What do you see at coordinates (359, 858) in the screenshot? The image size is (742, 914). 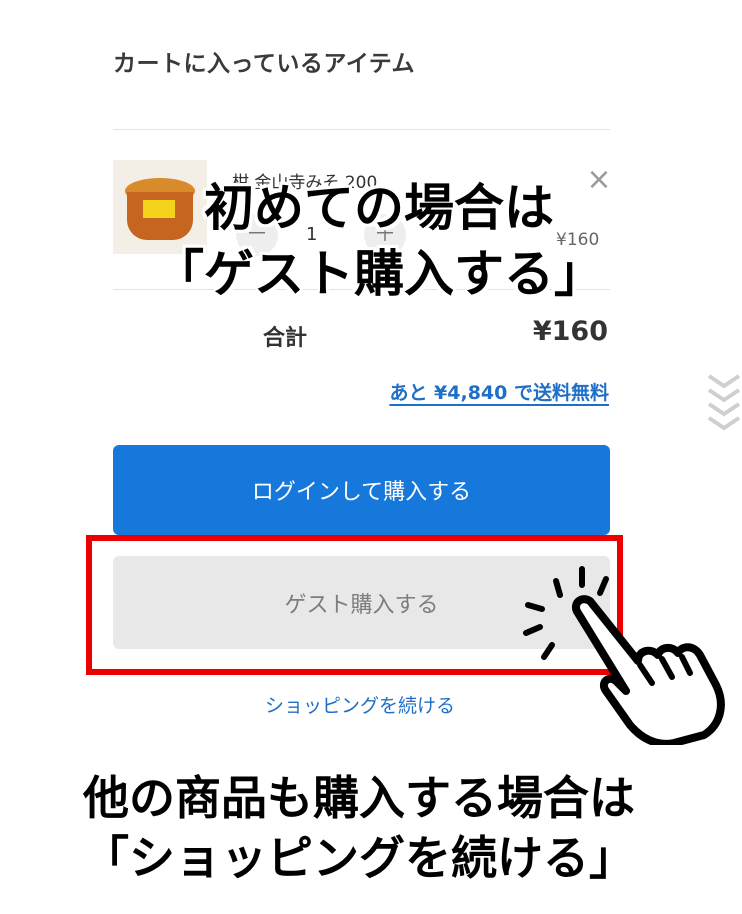 I see `overlay-continue-line2: 「ショッピングを続ける」` at bounding box center [359, 858].